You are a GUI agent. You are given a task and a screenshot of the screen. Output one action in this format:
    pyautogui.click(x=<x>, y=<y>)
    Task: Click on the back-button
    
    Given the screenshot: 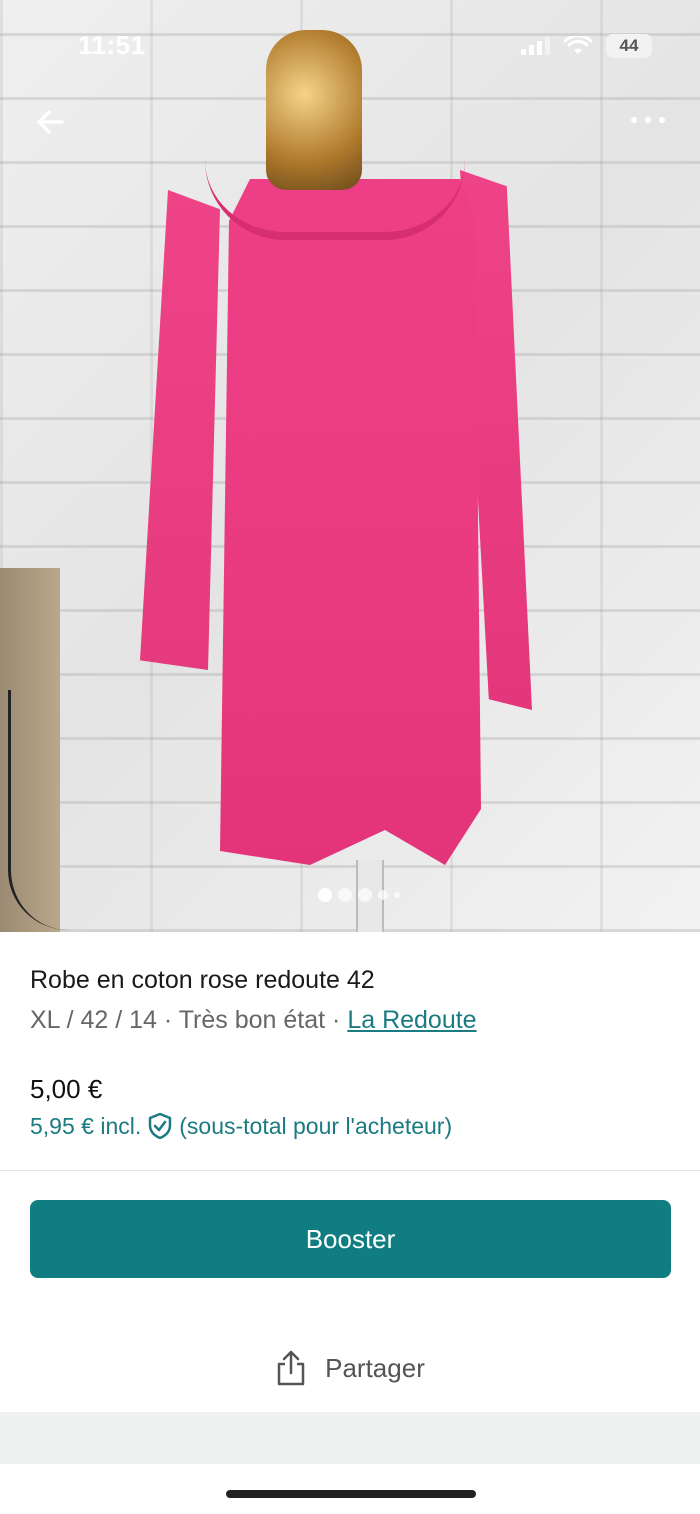 What is the action you would take?
    pyautogui.click(x=52, y=122)
    